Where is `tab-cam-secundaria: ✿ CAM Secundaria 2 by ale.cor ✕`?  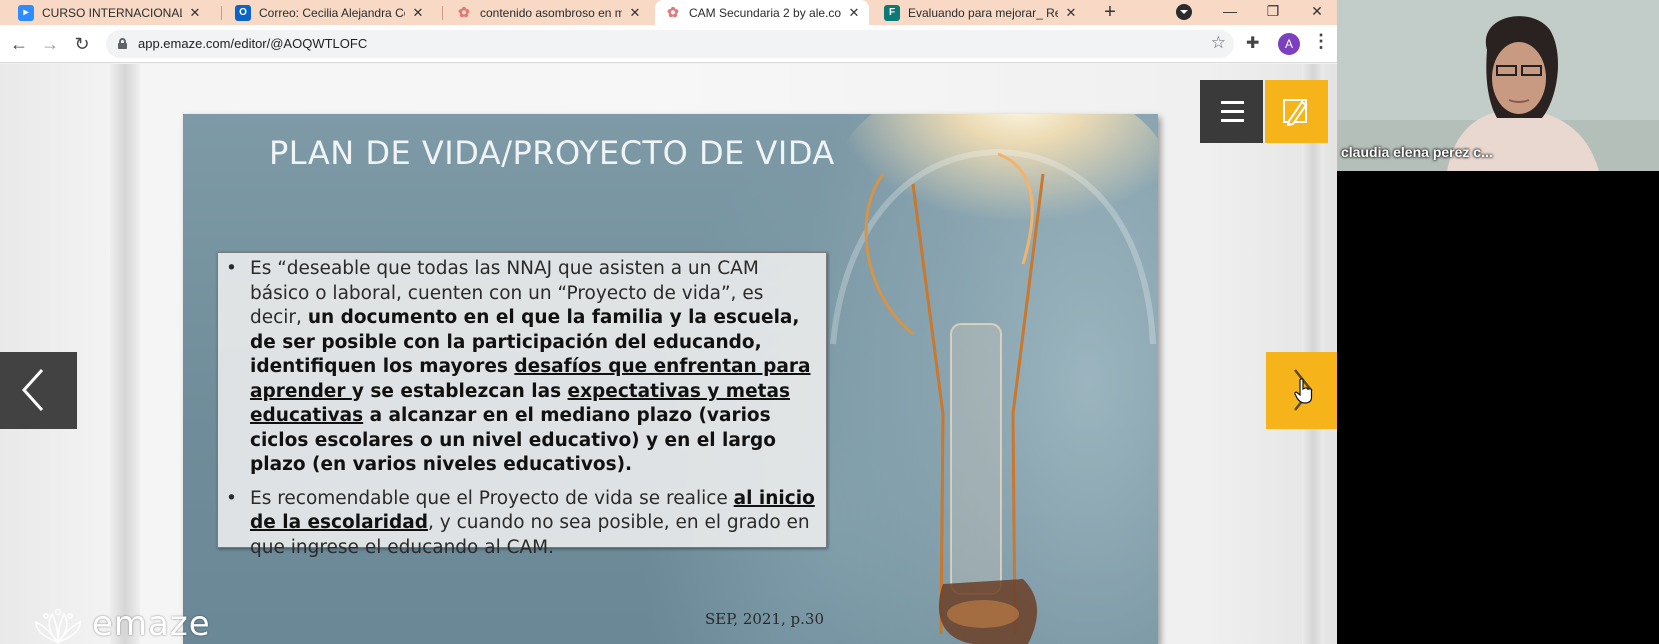 tab-cam-secundaria: ✿ CAM Secundaria 2 by ale.cor ✕ is located at coordinates (762, 12).